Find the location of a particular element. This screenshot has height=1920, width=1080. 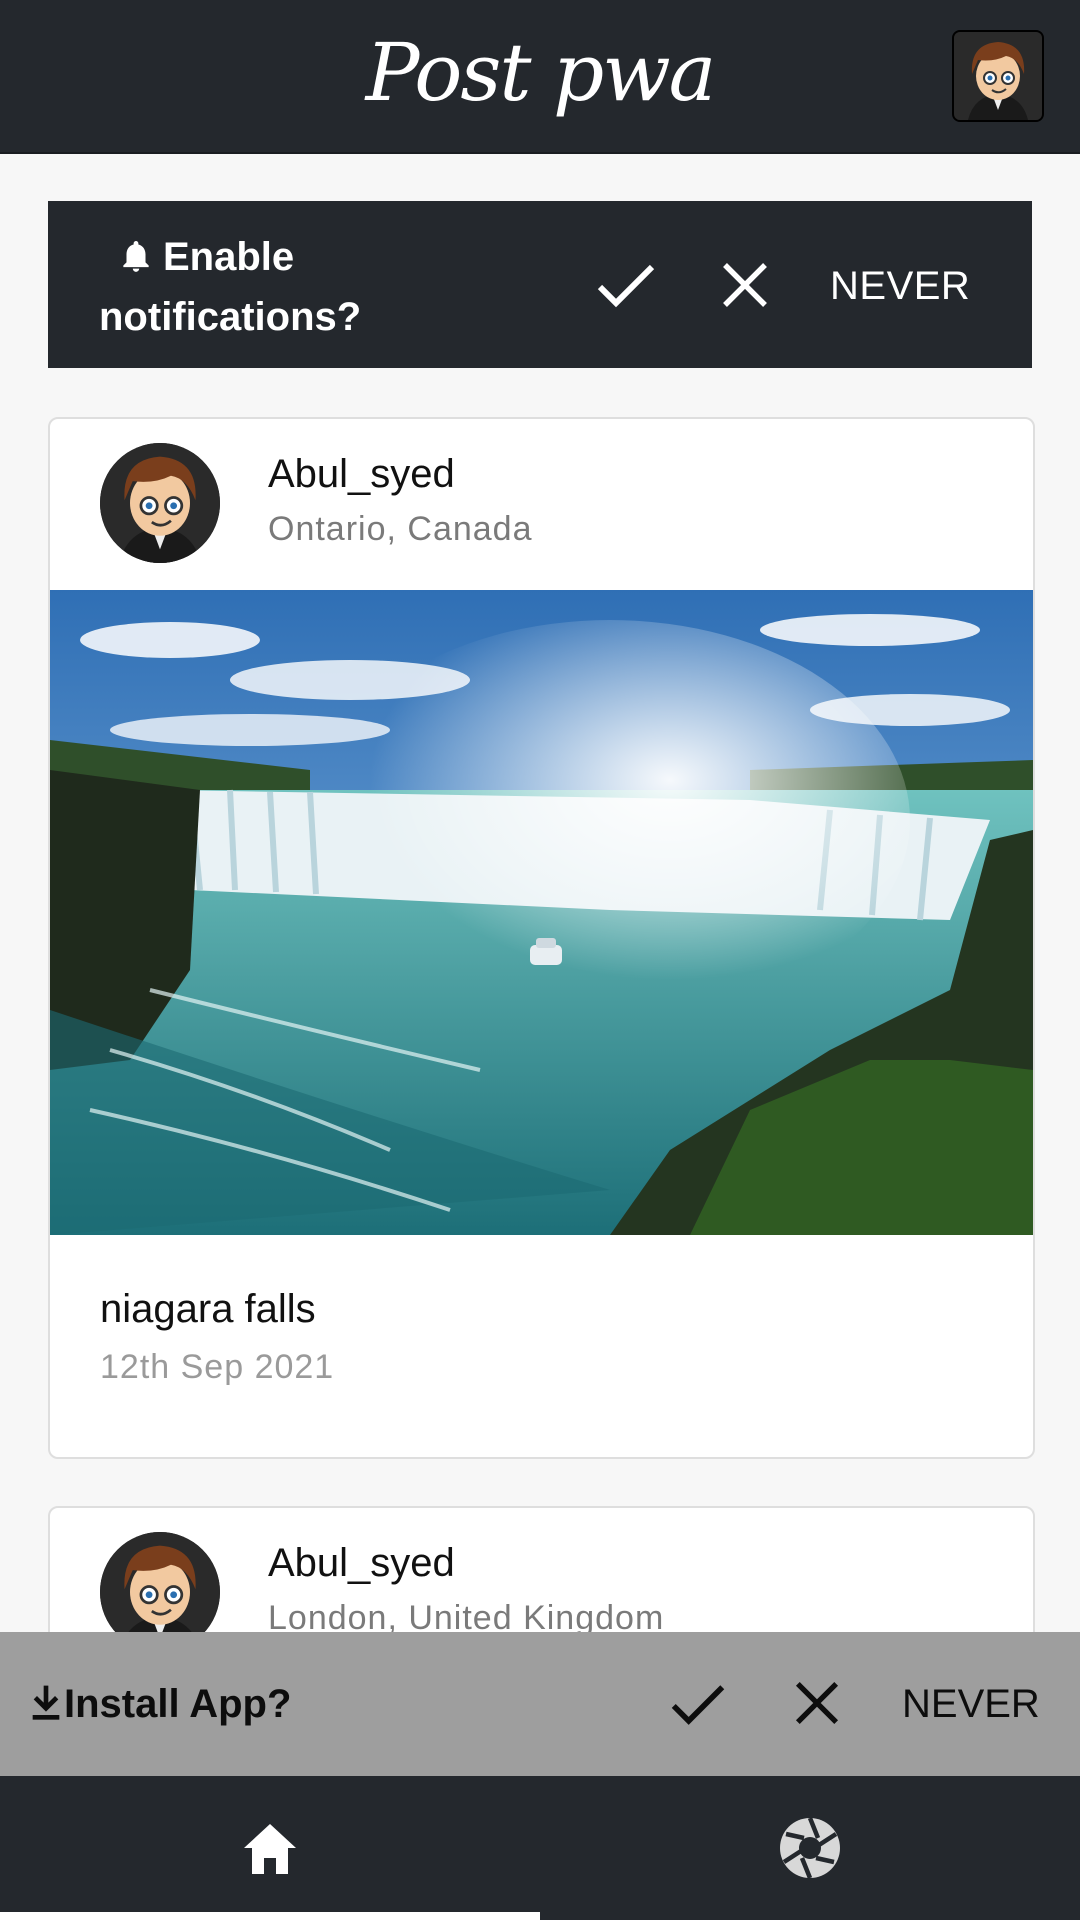

home-icon is located at coordinates (270, 1849).